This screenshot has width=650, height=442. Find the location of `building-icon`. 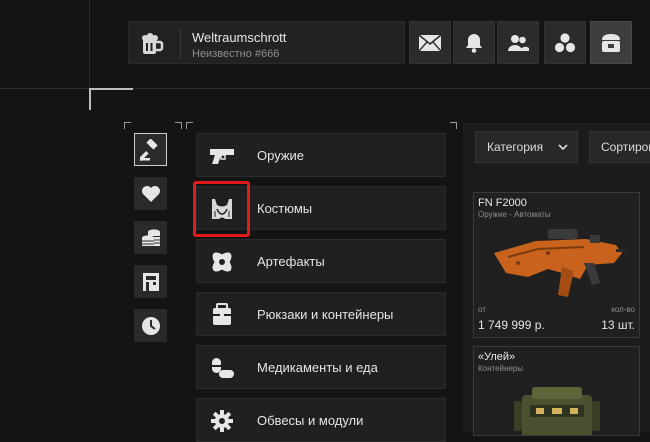

building-icon is located at coordinates (150, 281).